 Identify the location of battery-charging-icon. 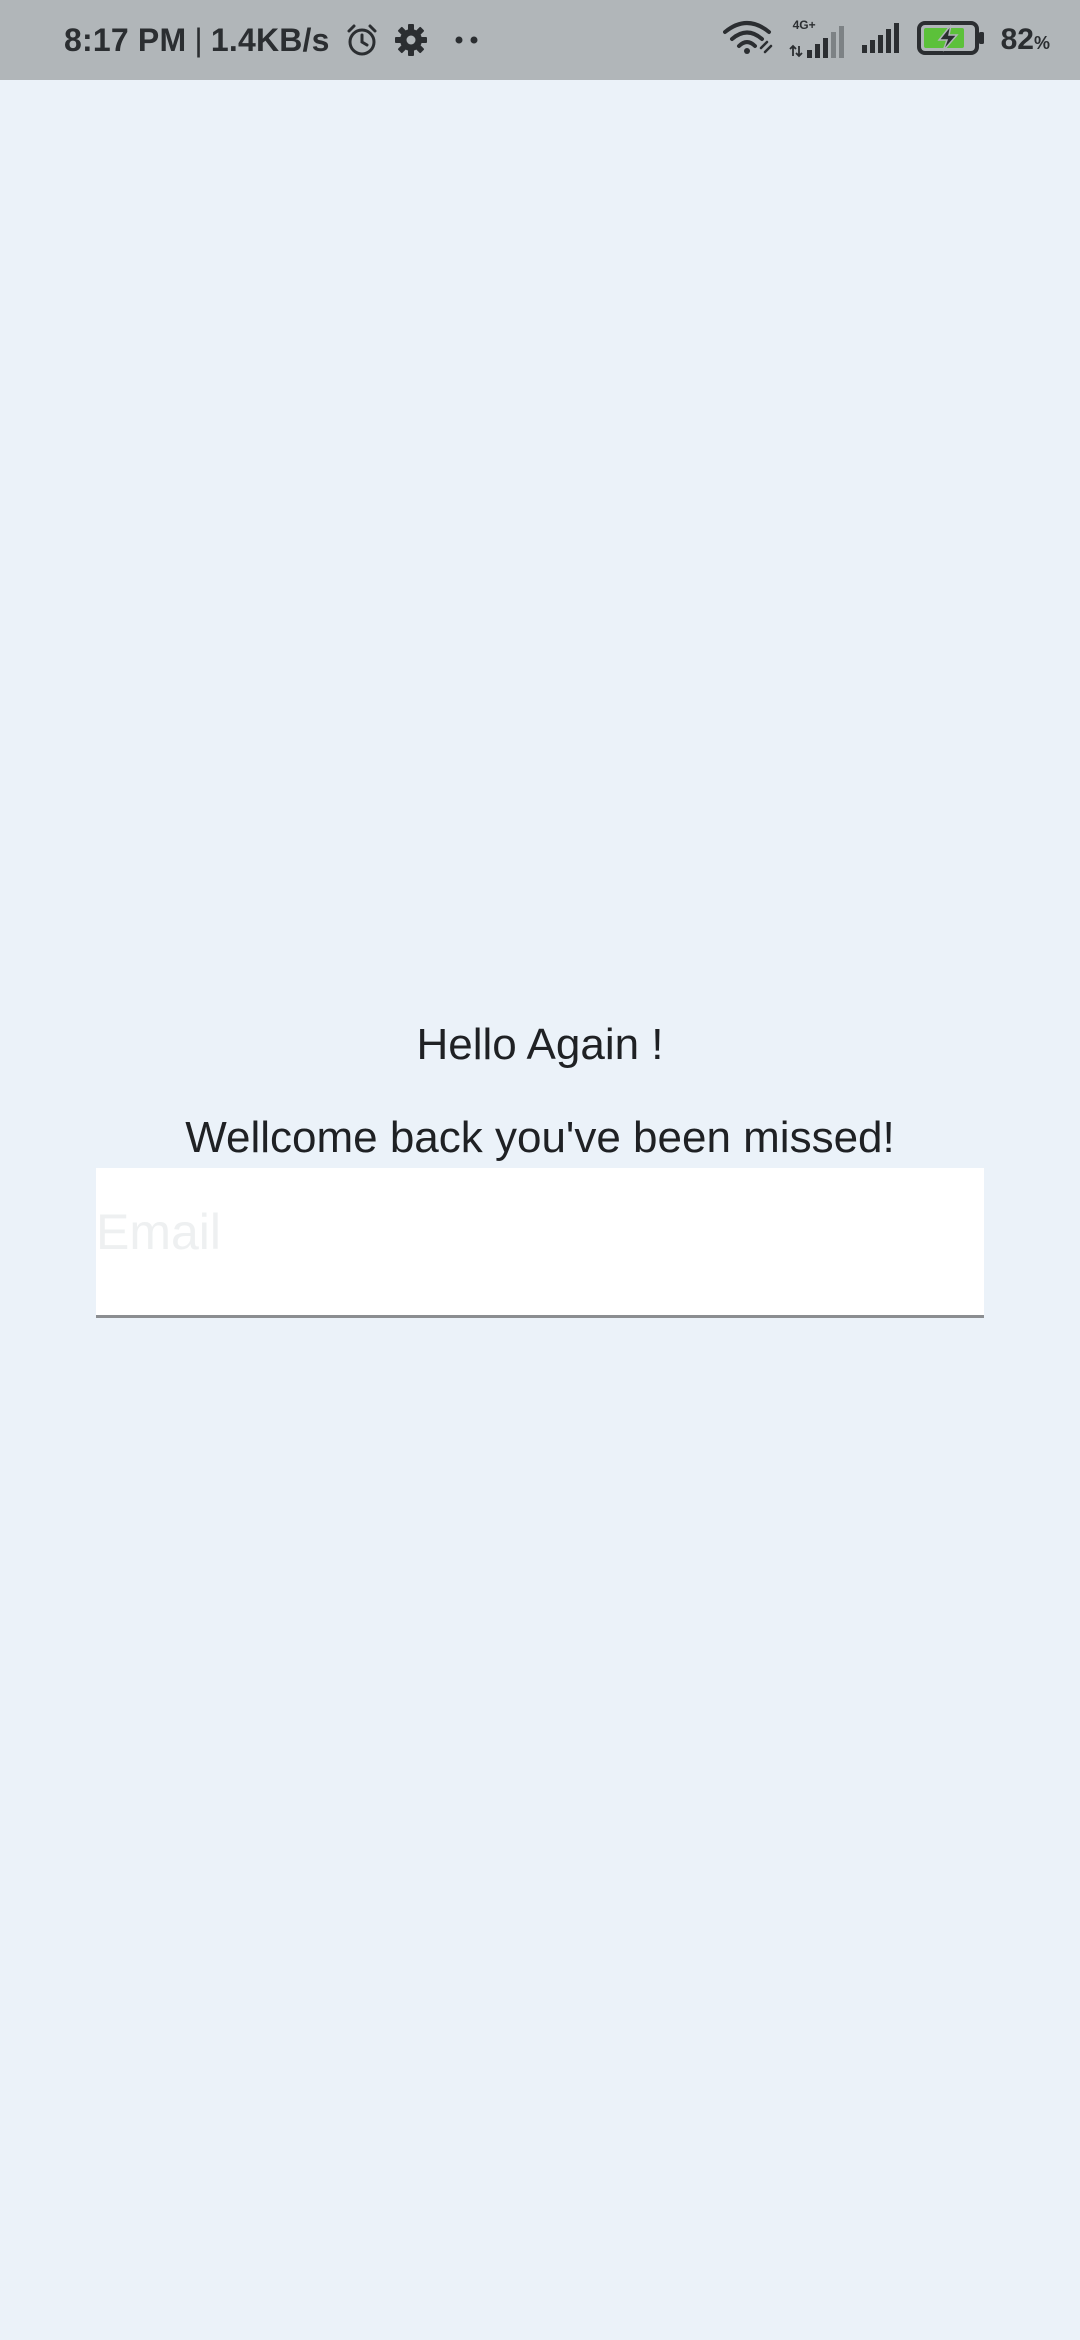
(951, 40).